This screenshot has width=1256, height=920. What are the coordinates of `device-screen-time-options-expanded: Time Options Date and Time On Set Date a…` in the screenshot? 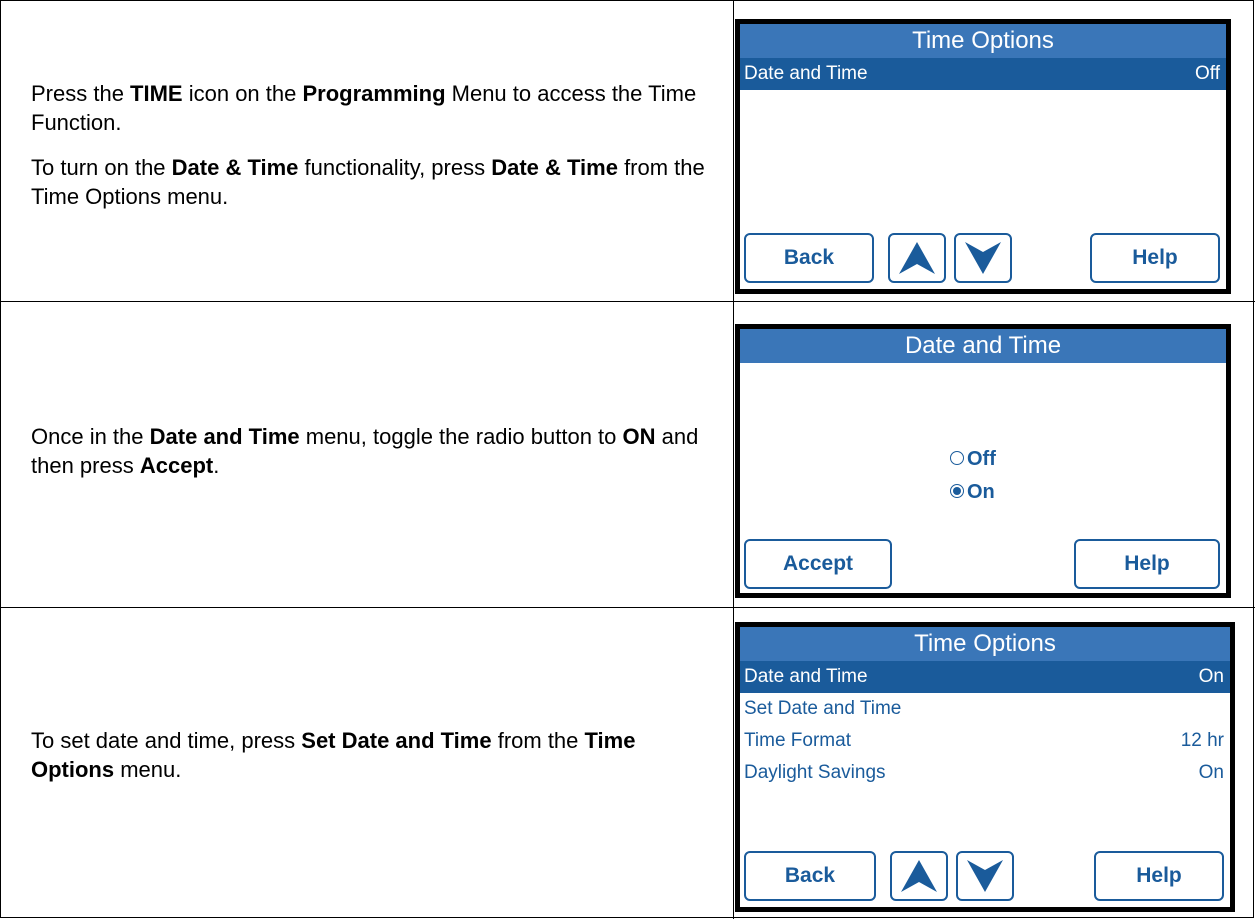 It's located at (985, 767).